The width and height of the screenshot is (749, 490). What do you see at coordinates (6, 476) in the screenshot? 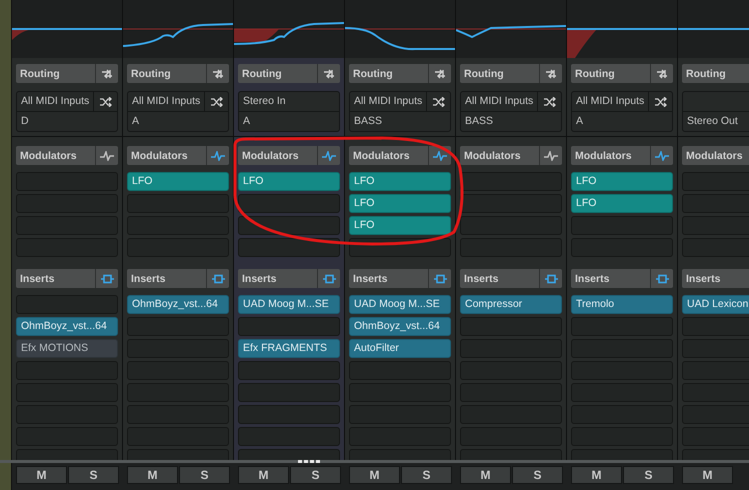
I see `channel-strip-edge` at bounding box center [6, 476].